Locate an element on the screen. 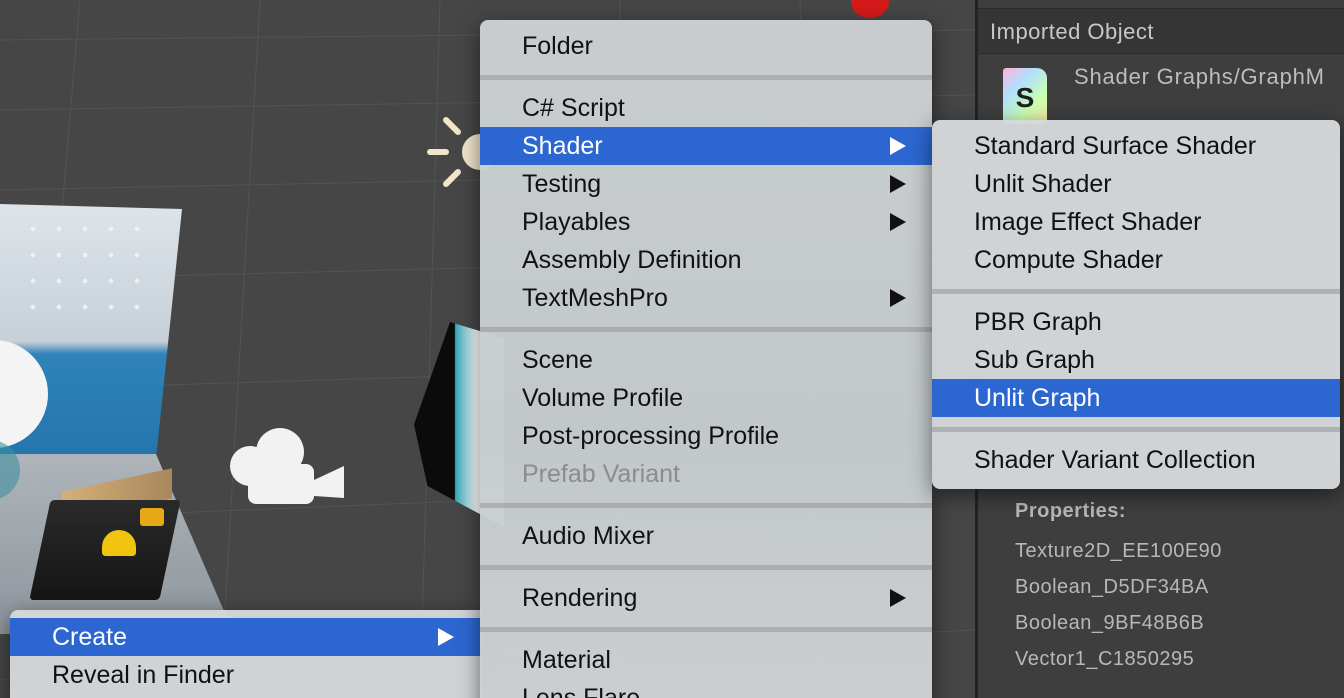 The height and width of the screenshot is (698, 1344). menu-item-rendering: Rendering is located at coordinates (706, 598).